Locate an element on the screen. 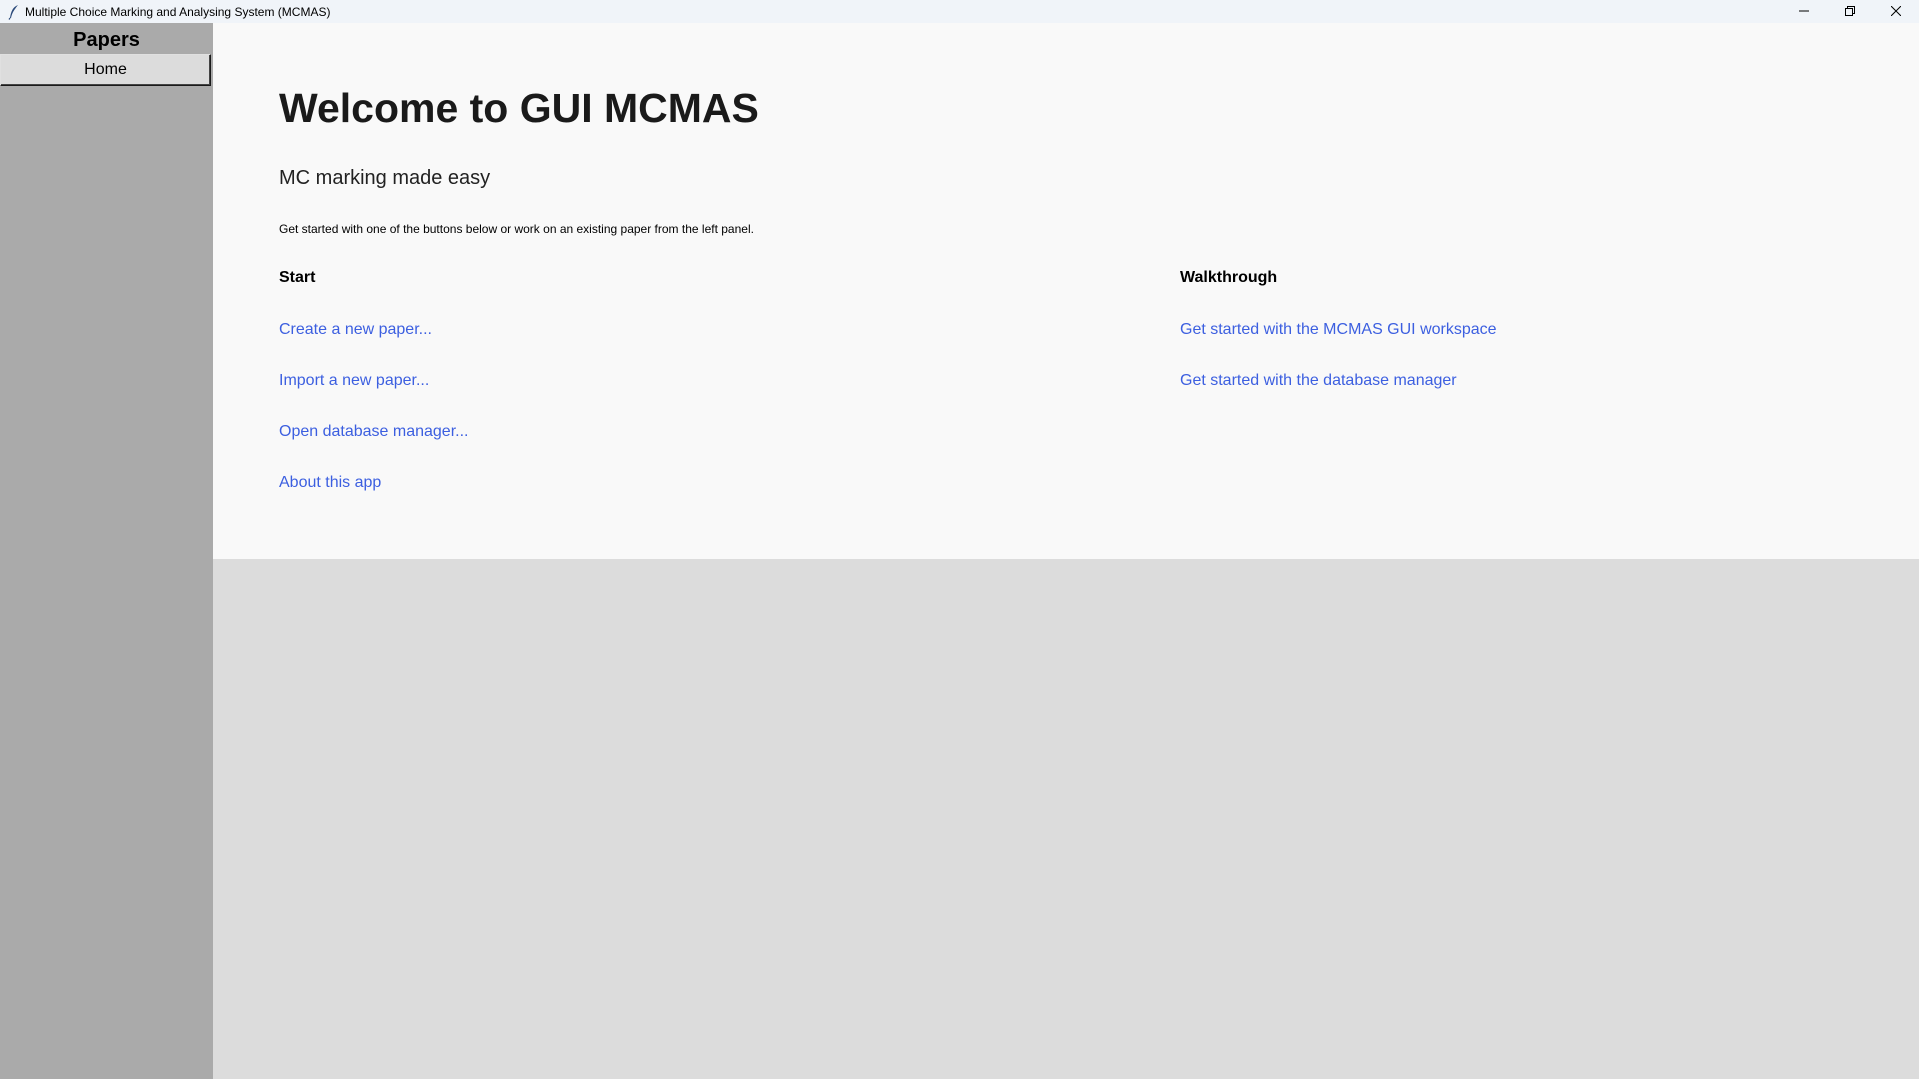 This screenshot has height=1079, width=1919. page-title: Welcome to GUI MCMAS is located at coordinates (519, 108).